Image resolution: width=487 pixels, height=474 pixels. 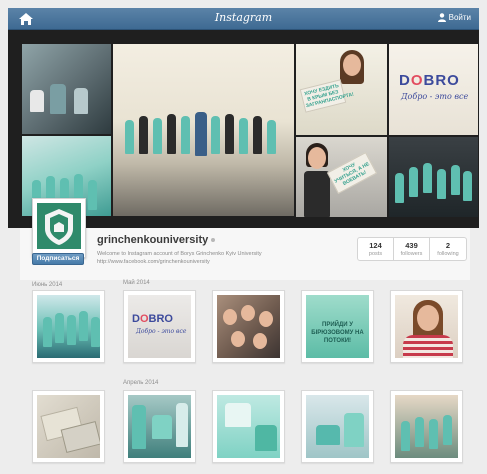 I want to click on following-count: 2 following, so click(x=448, y=249).